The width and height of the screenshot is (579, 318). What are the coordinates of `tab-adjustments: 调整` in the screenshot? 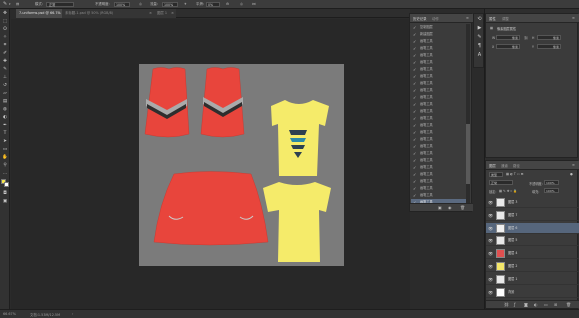 It's located at (505, 18).